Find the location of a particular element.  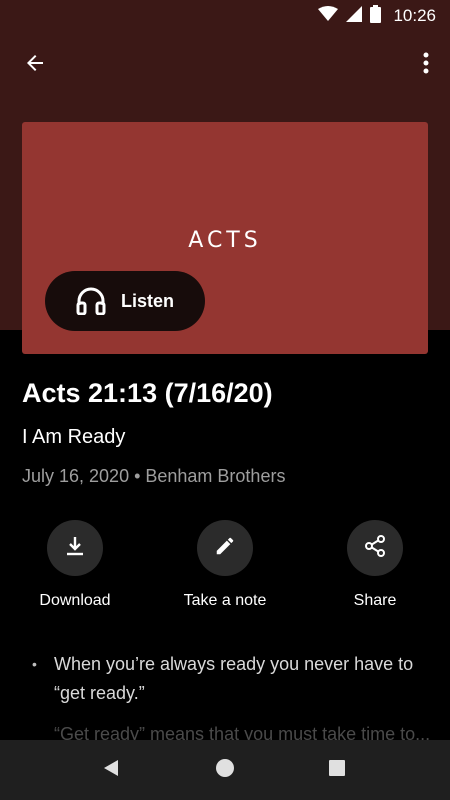

take-note-button: Take a note is located at coordinates (225, 570).